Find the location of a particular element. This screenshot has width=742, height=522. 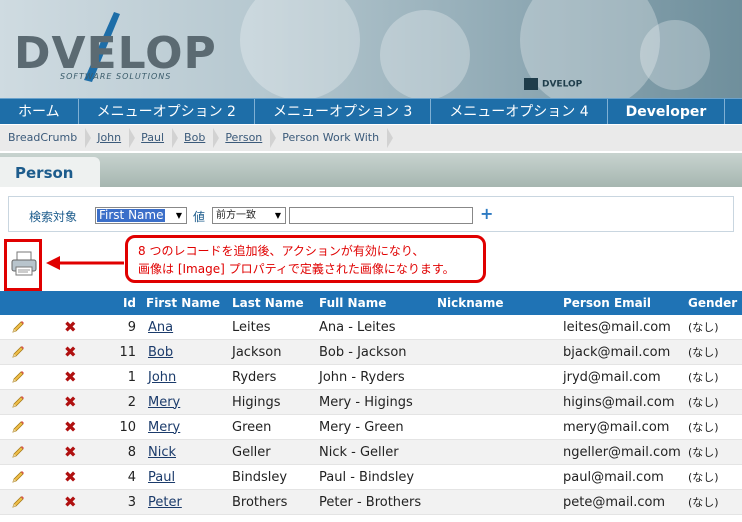

title-band is located at coordinates (371, 170).